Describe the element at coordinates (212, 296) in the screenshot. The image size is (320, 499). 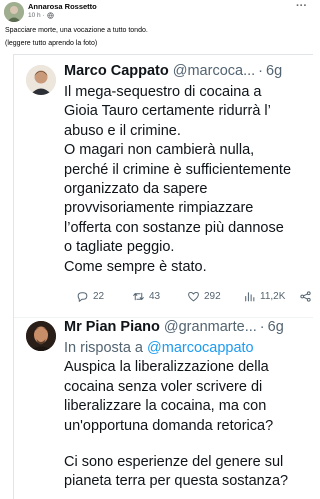
I see `like-count-value: 292` at that location.